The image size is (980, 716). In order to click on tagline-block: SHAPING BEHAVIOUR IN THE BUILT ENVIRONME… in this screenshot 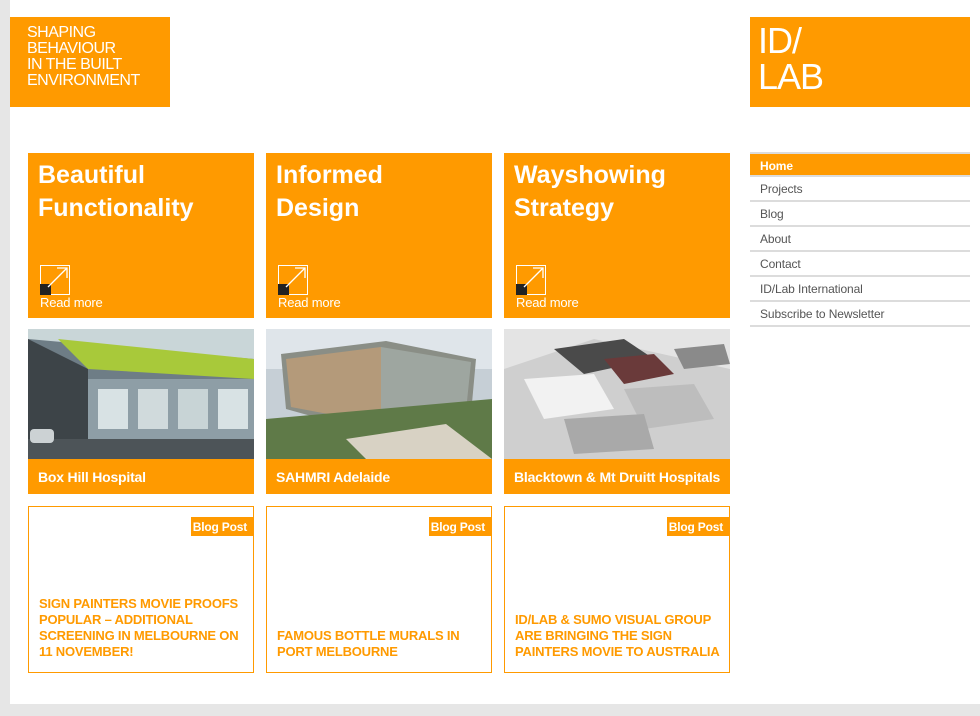, I will do `click(90, 62)`.